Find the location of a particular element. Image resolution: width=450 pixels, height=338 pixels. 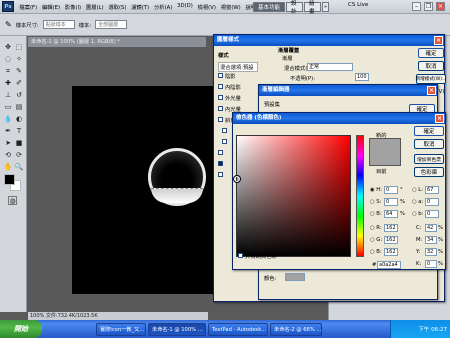

color-selector-ring is located at coordinates (237, 179).